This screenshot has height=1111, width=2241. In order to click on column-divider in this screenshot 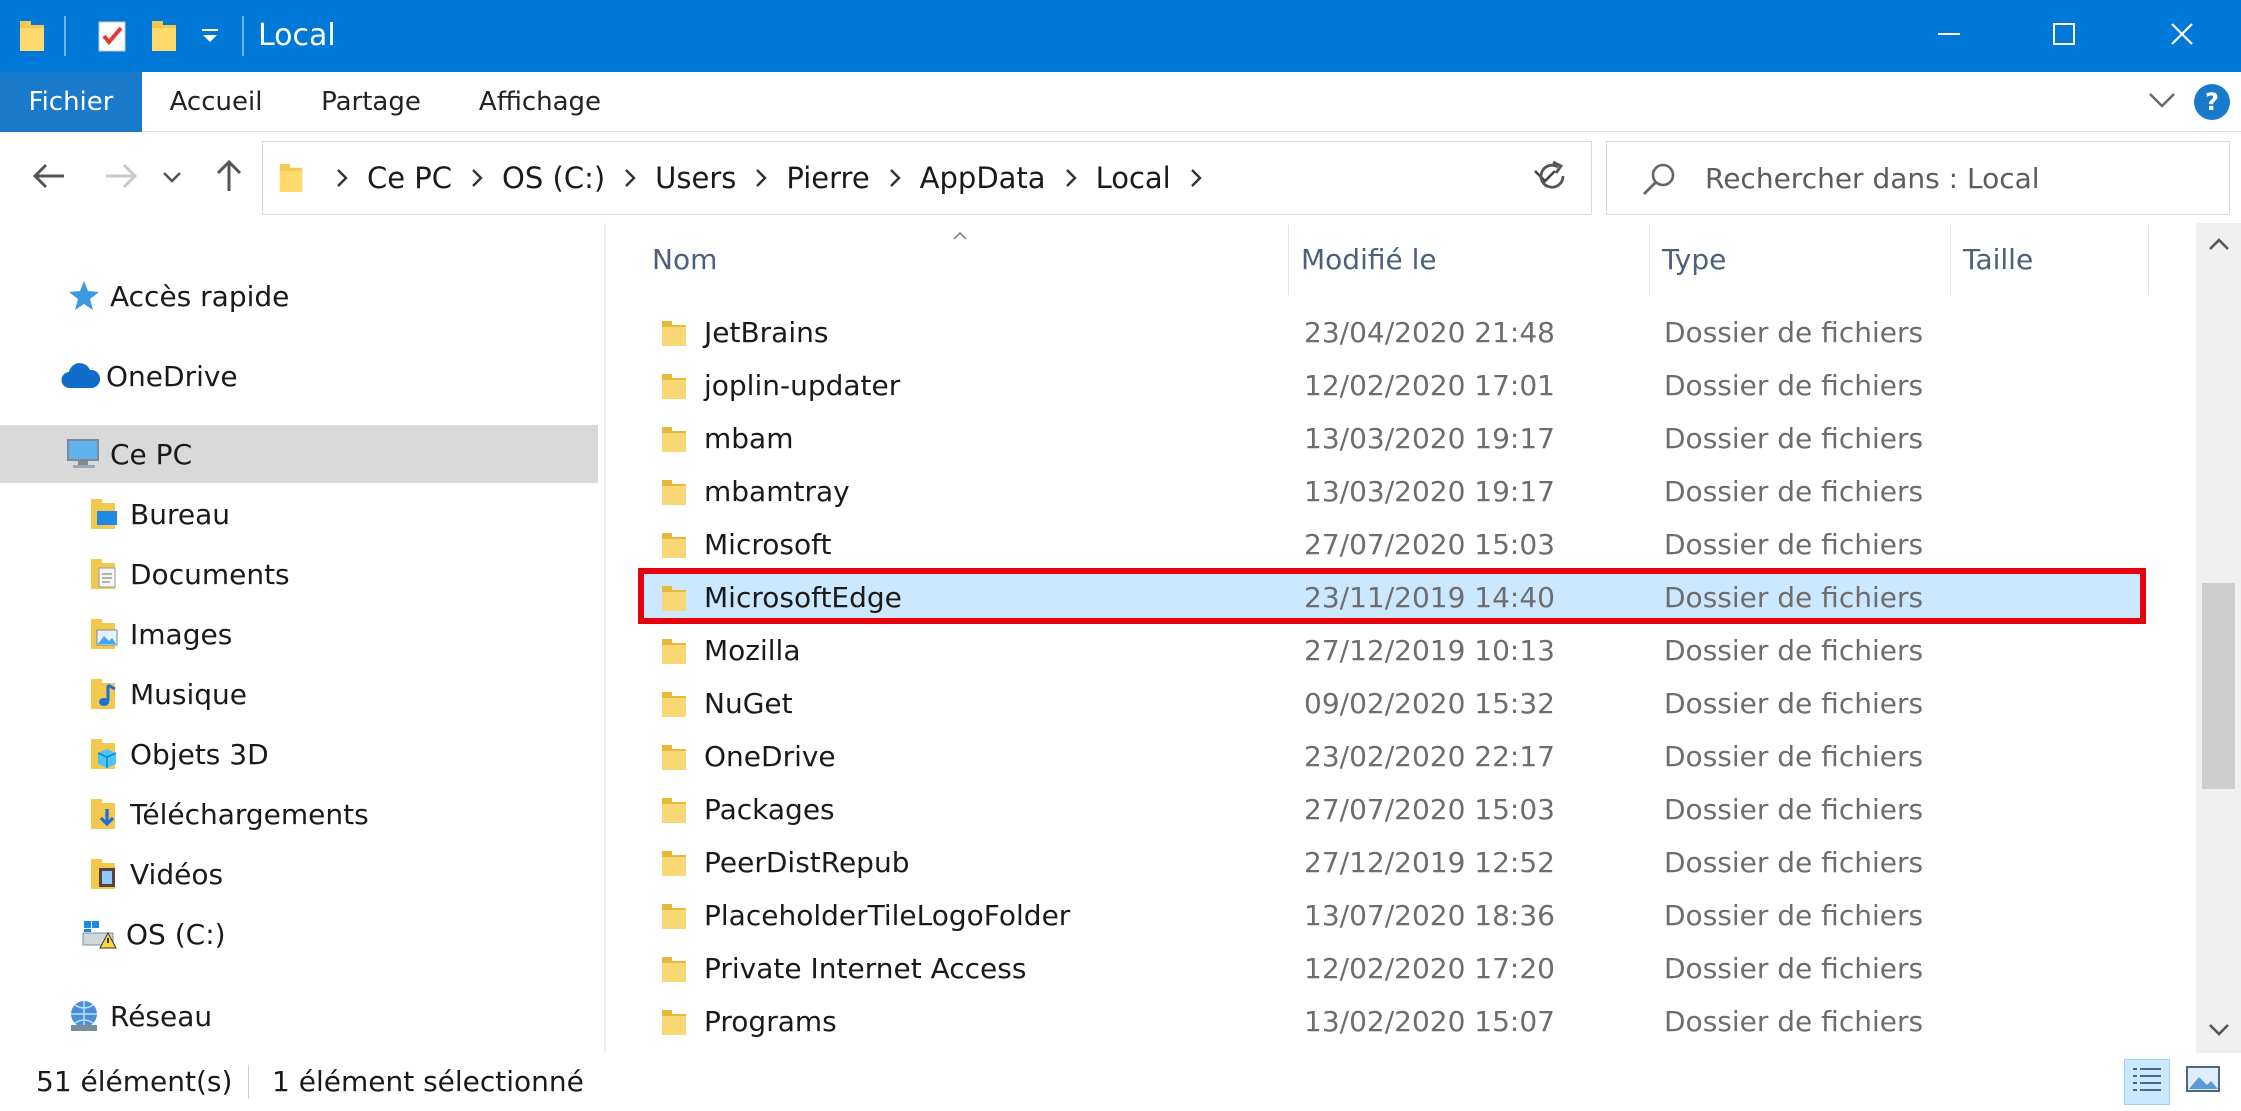, I will do `click(2148, 260)`.